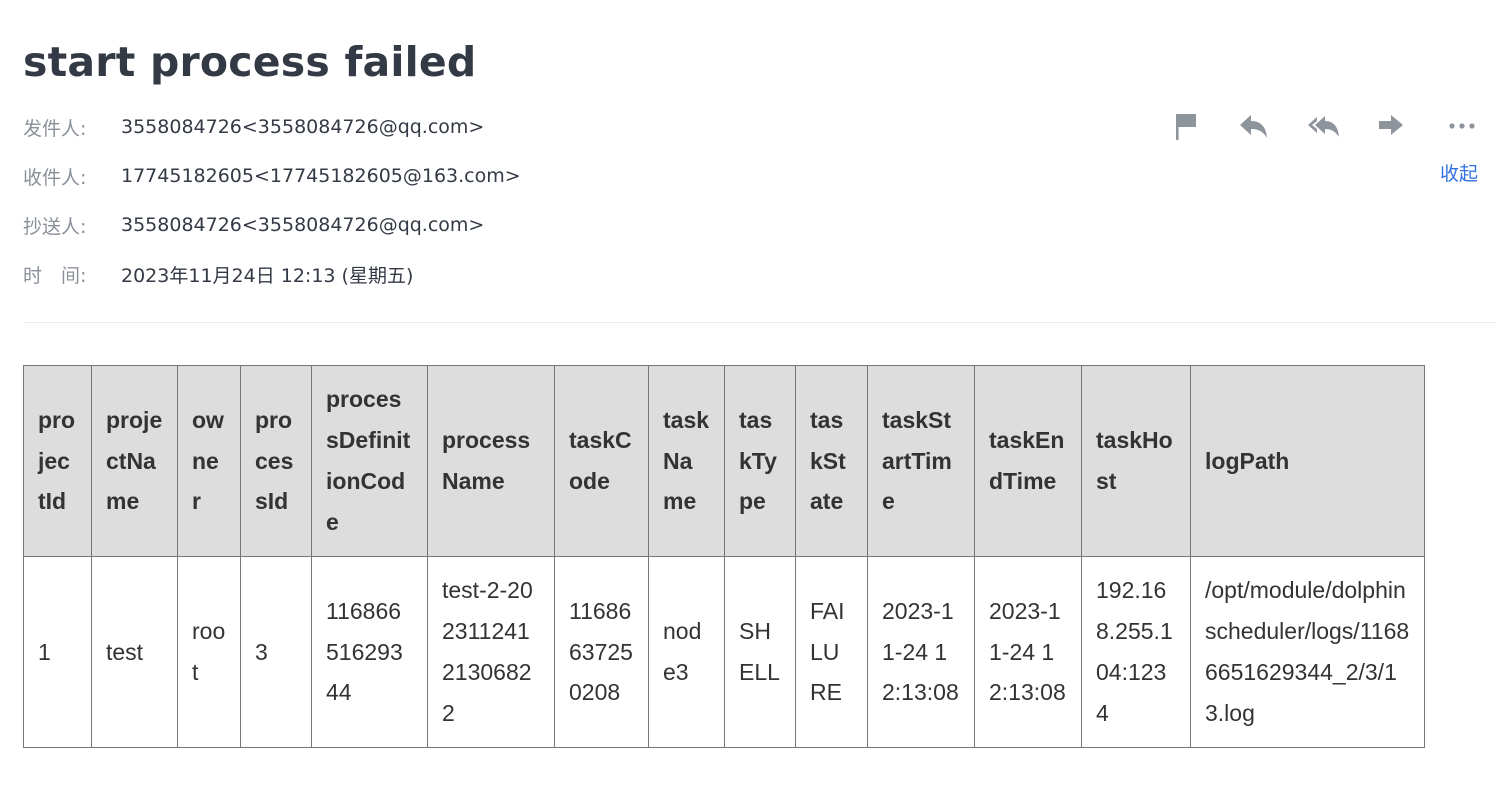 The image size is (1507, 801). What do you see at coordinates (302, 127) in the screenshot?
I see `from-value: 3558084726<3558084726@qq.com>` at bounding box center [302, 127].